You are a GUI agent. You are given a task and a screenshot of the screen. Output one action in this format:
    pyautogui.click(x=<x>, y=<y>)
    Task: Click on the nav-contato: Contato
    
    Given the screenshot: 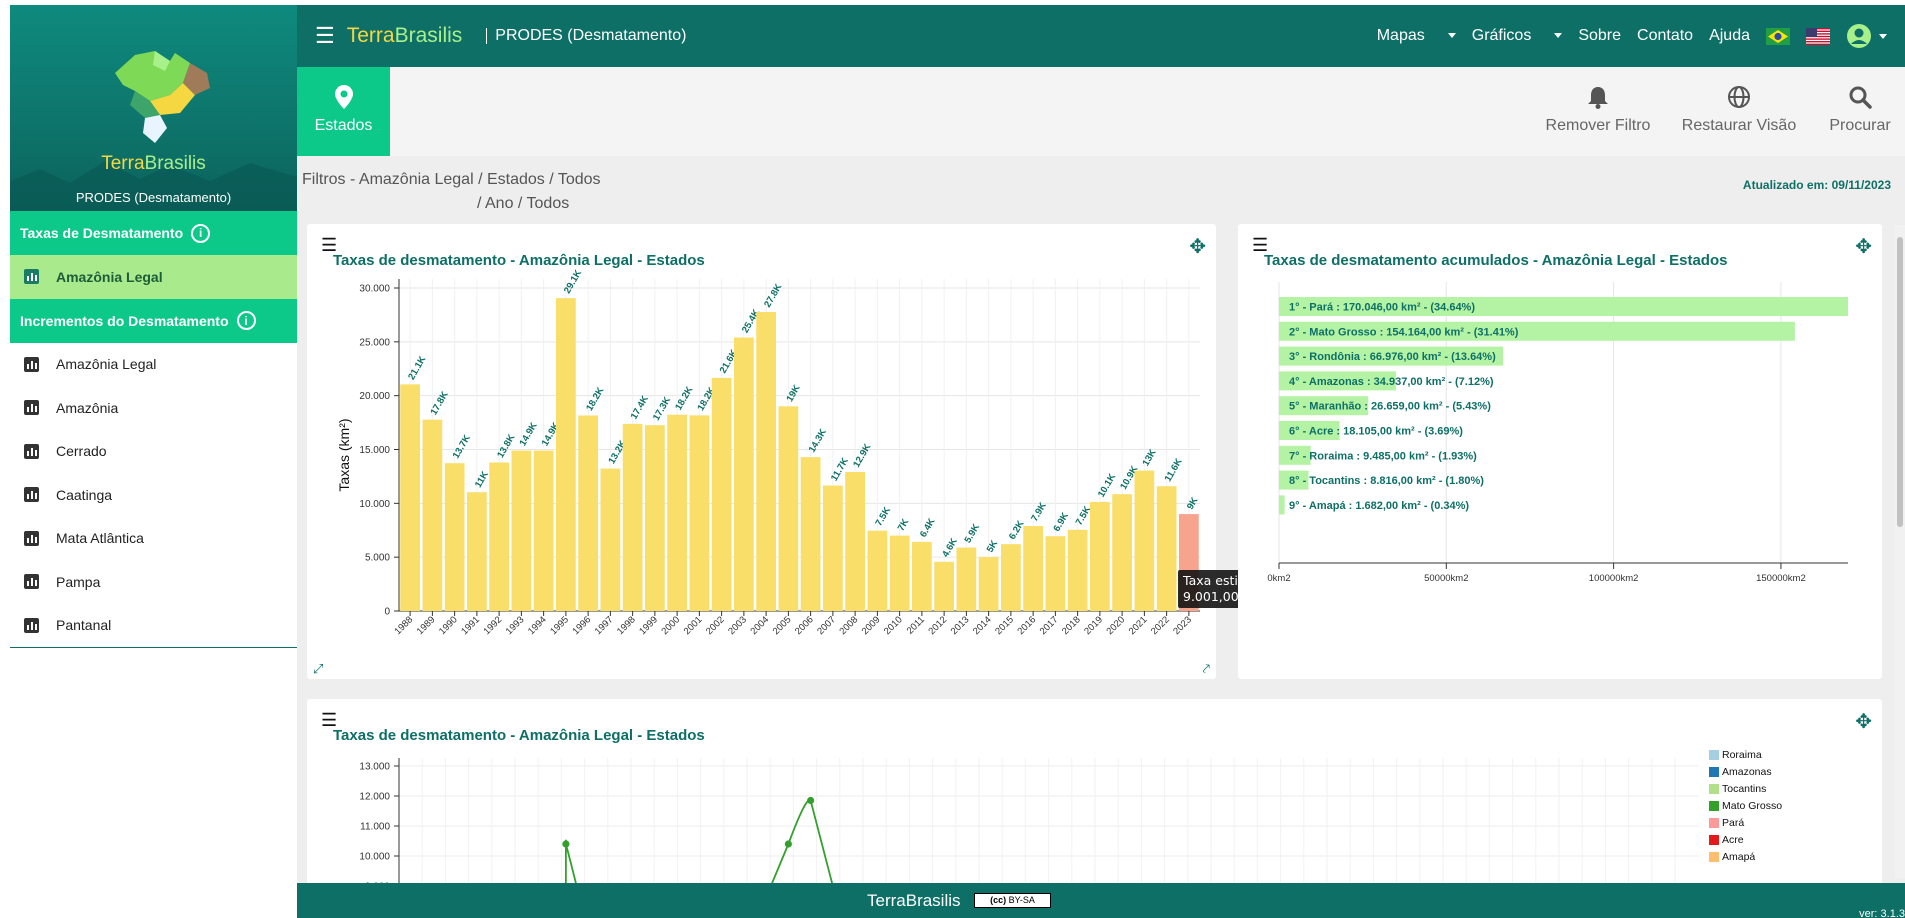 What is the action you would take?
    pyautogui.click(x=1665, y=36)
    